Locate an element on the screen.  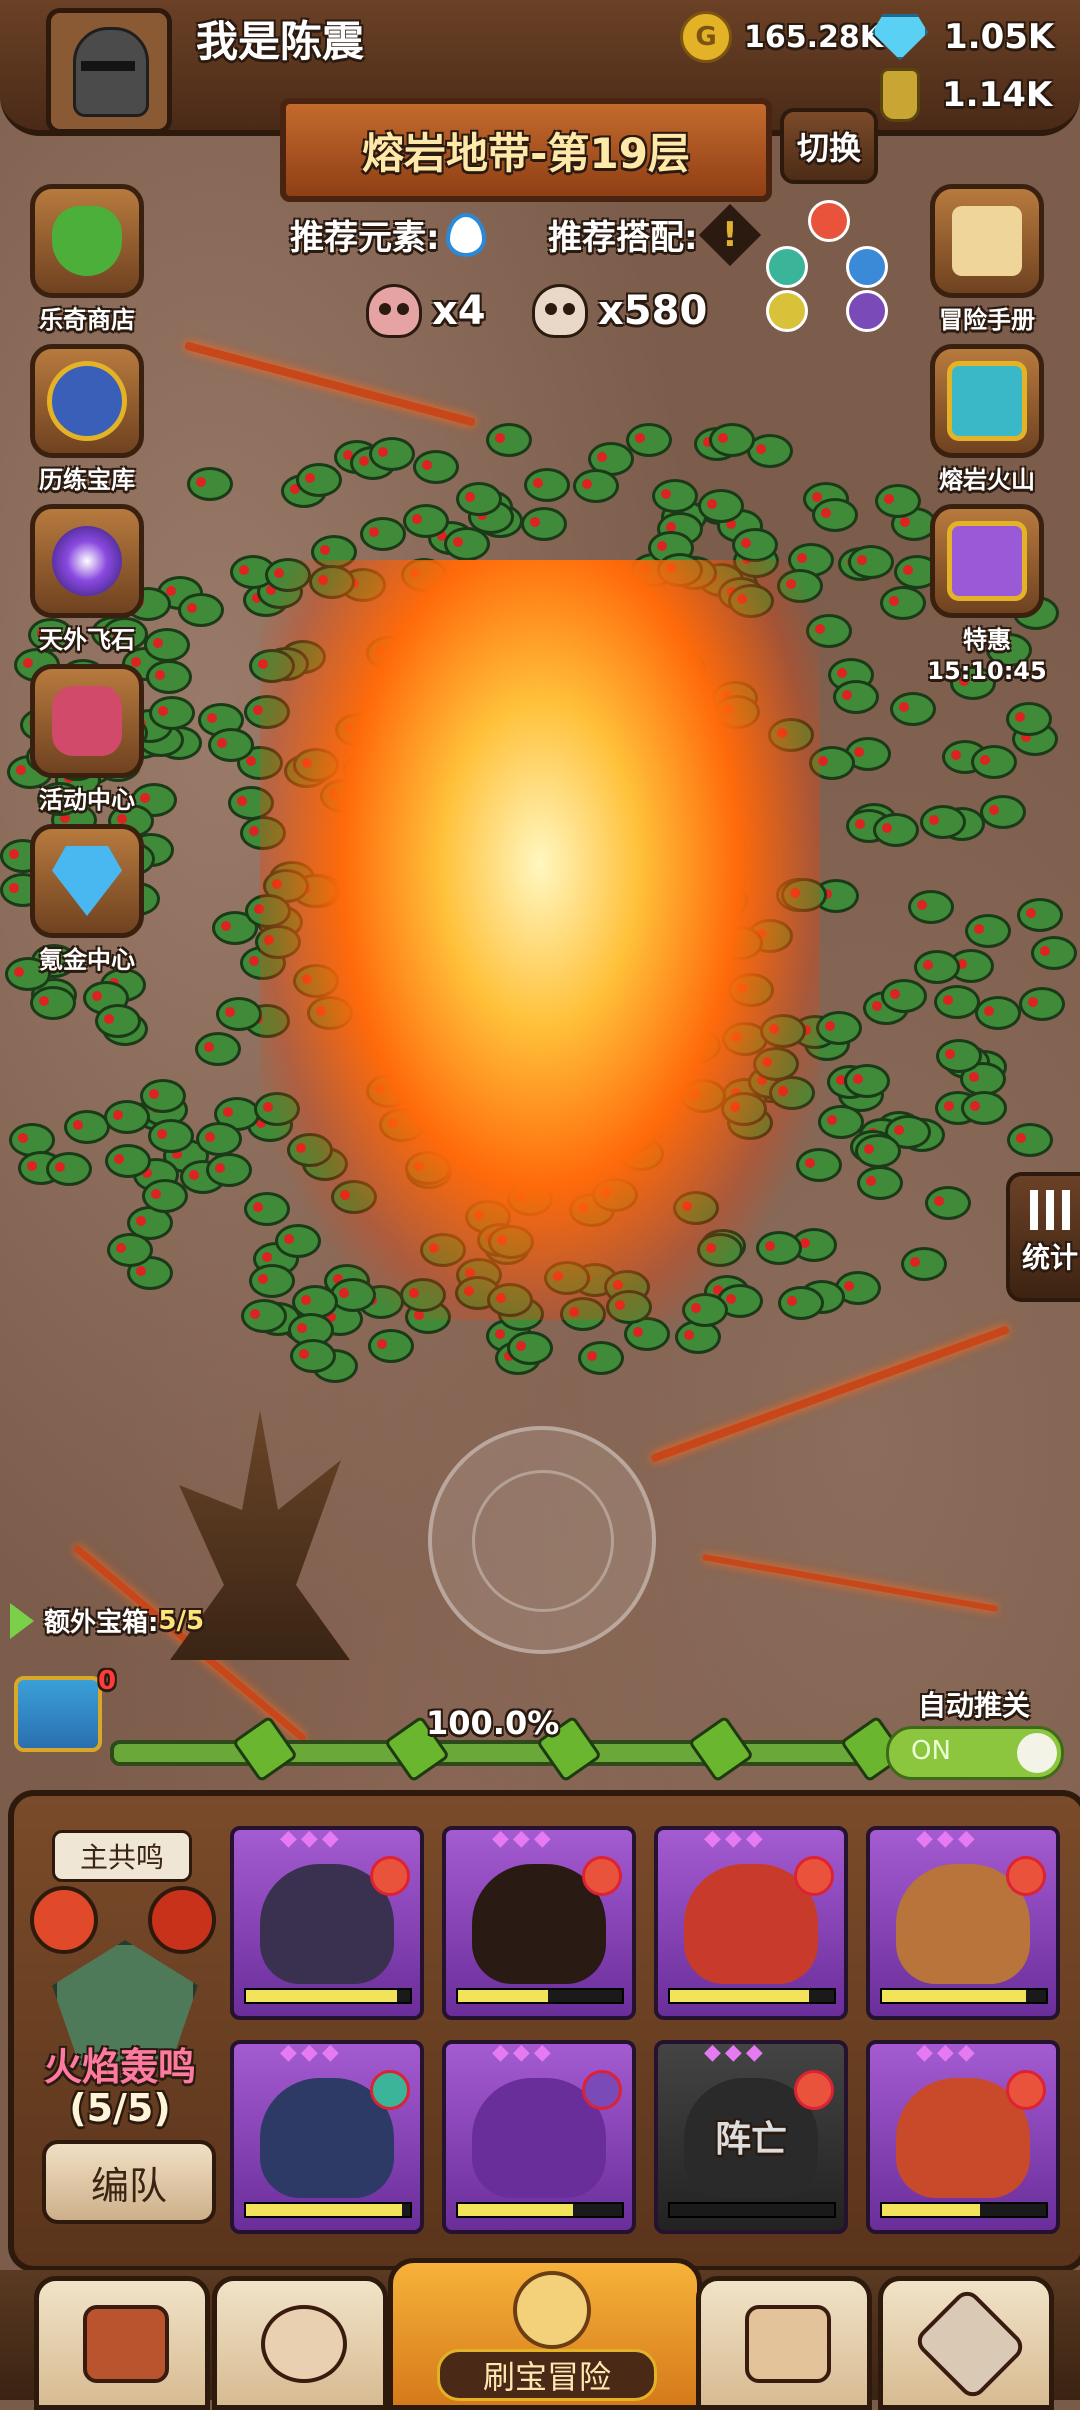
recommended-combo: 推荐搭配: ! is located at coordinates (654, 234).